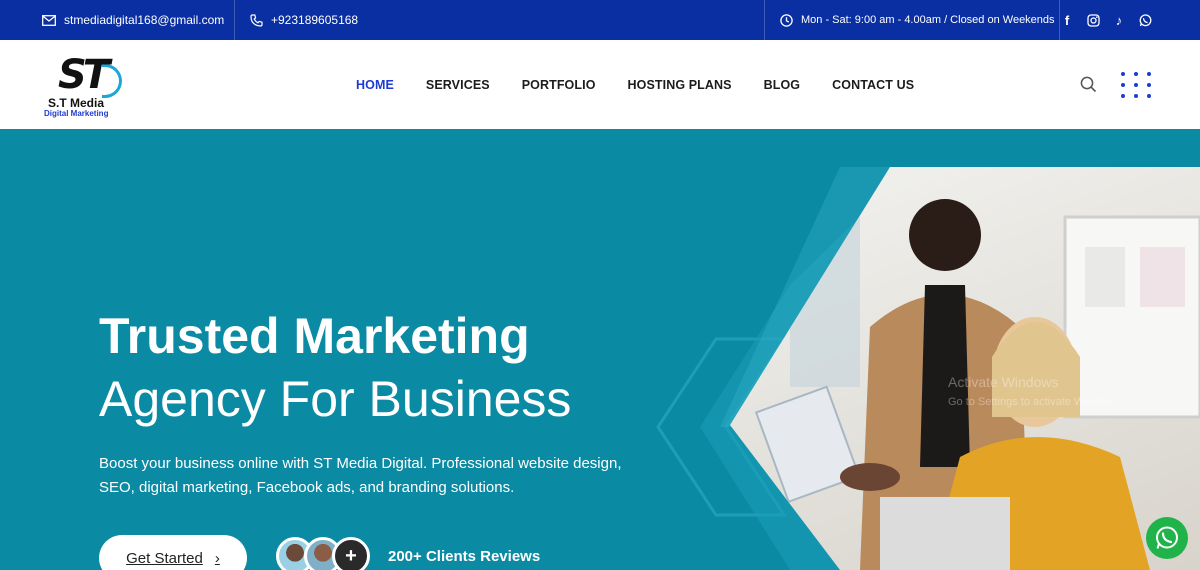 The height and width of the screenshot is (570, 1200). What do you see at coordinates (559, 85) in the screenshot?
I see `nav-portfolio: PORTFOLIO` at bounding box center [559, 85].